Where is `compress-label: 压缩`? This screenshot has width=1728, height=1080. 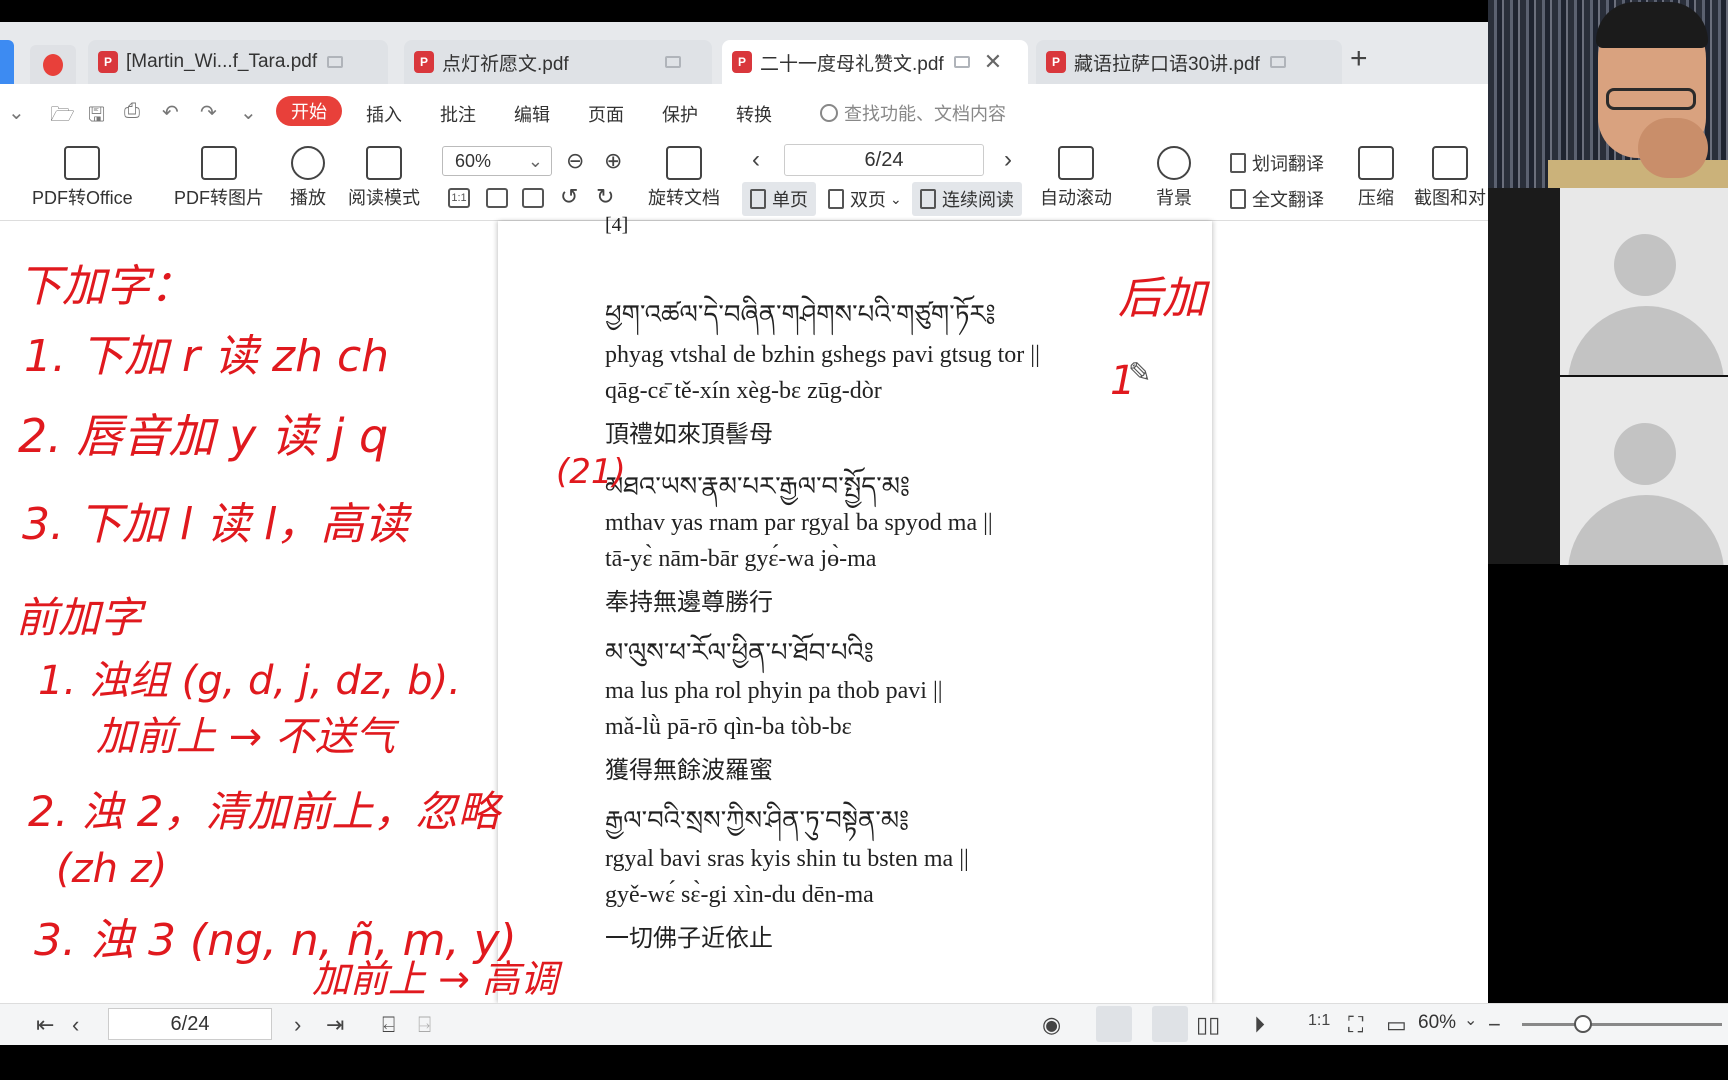 compress-label: 压缩 is located at coordinates (1376, 198).